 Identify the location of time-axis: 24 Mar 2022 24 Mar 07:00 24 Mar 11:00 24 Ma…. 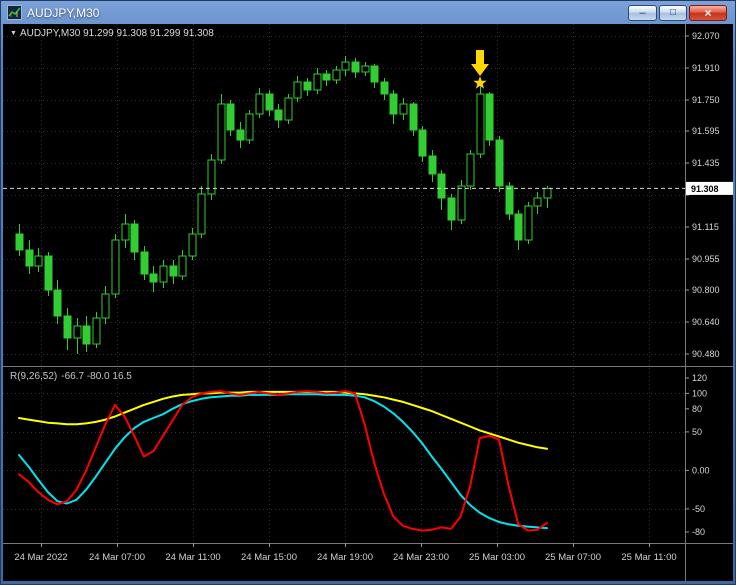
(345, 553).